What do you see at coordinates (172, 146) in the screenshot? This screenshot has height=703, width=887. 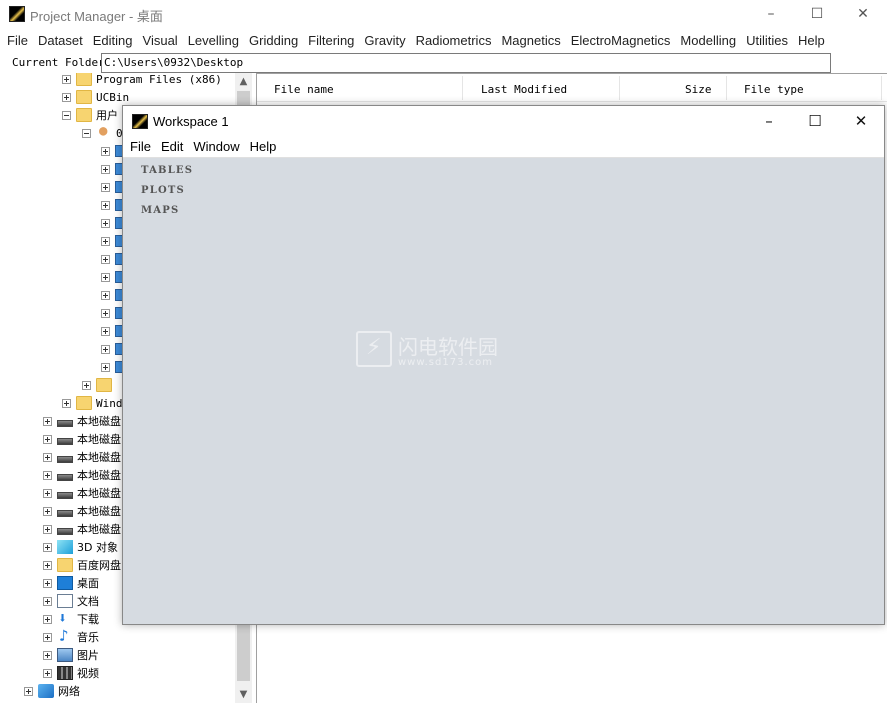 I see `workspace-menu-edit: Edit` at bounding box center [172, 146].